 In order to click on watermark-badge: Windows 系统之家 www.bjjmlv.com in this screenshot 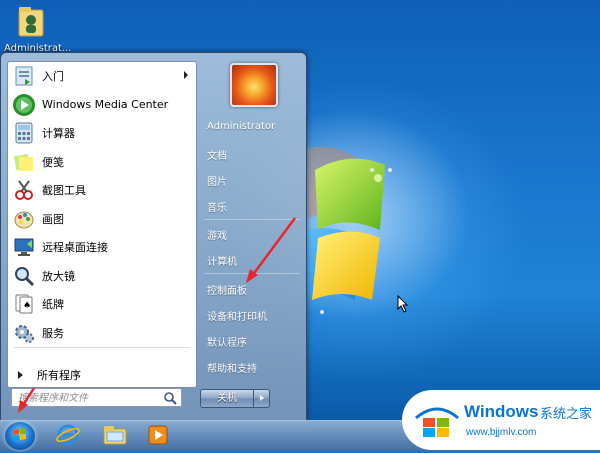, I will do `click(501, 420)`.